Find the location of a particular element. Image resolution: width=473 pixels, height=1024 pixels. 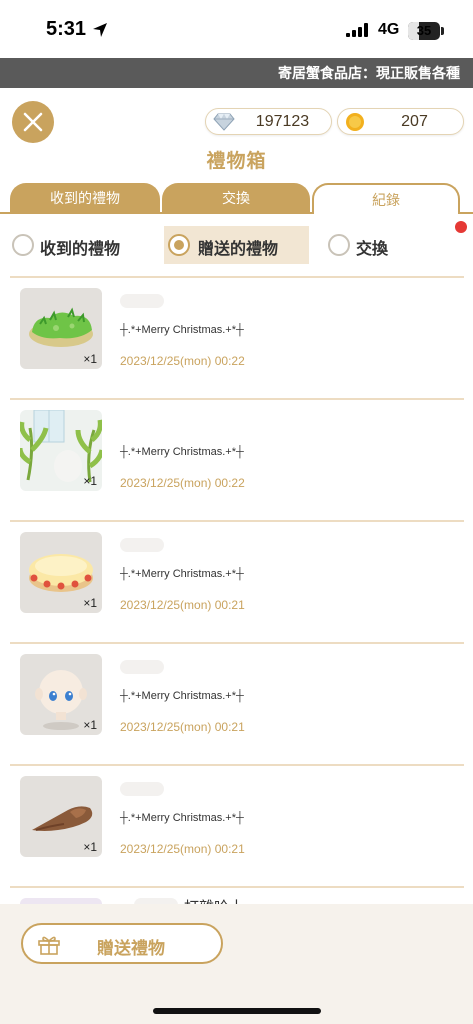

coin-counter: 207 is located at coordinates (400, 121).